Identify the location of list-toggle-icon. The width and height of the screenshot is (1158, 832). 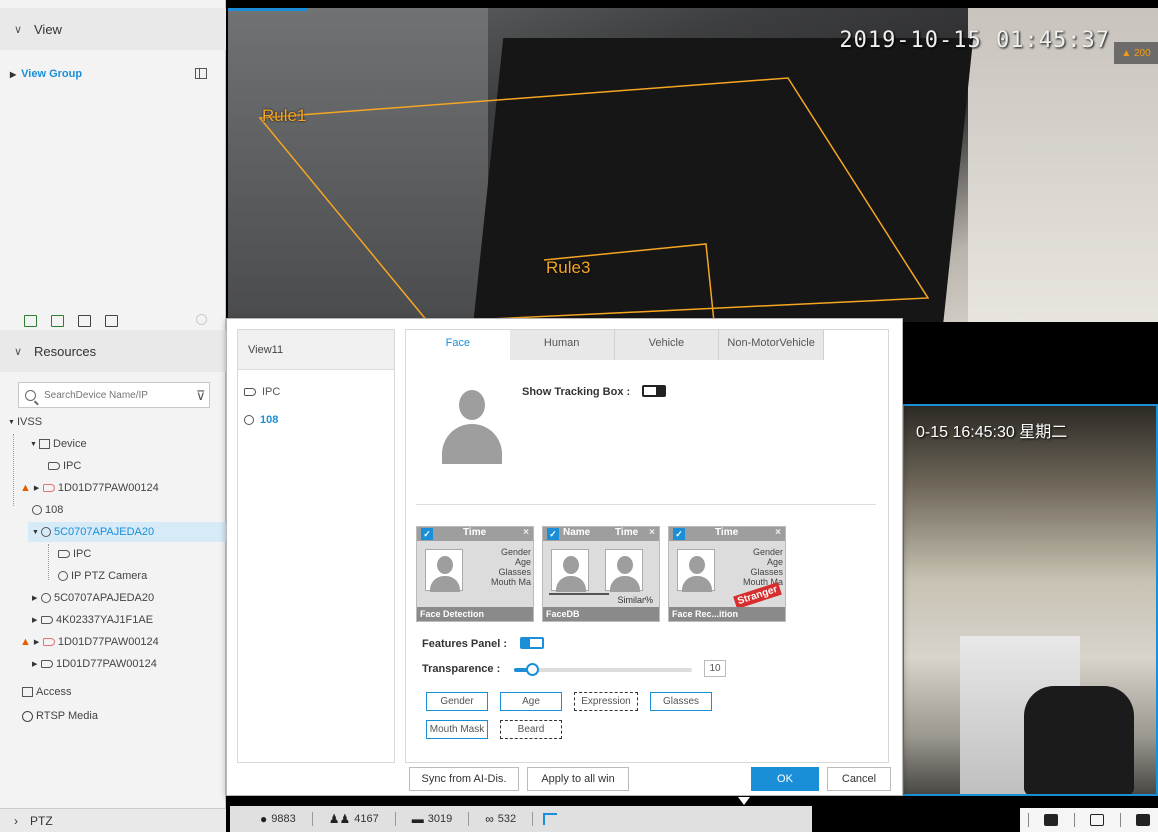
(550, 819).